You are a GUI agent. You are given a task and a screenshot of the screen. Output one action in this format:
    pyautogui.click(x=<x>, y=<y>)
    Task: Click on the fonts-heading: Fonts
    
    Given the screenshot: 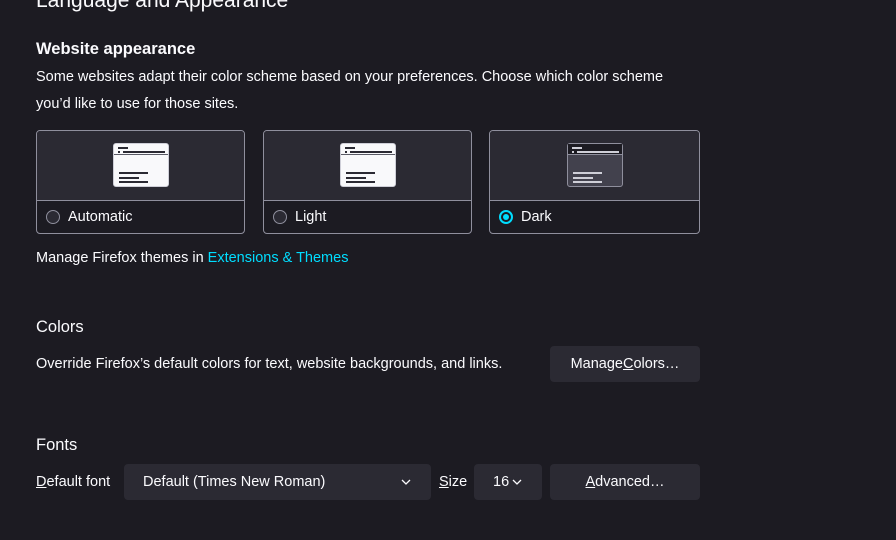 What is the action you would take?
    pyautogui.click(x=57, y=445)
    